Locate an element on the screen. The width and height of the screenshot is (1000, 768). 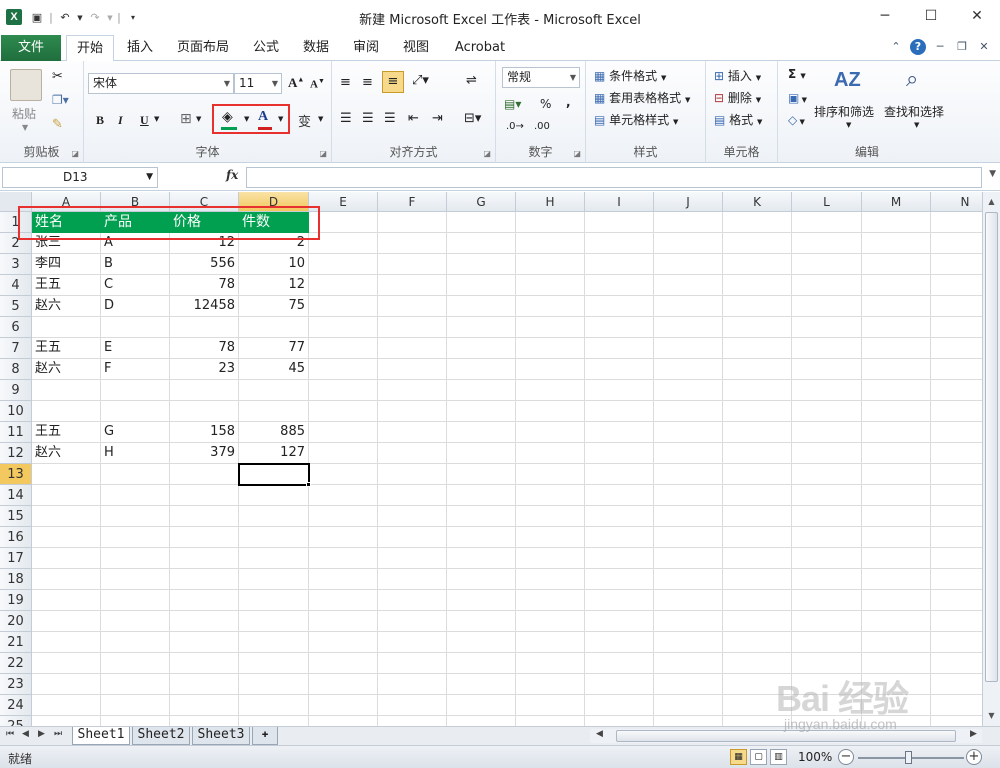
cell-m4 is located at coordinates (896, 285).